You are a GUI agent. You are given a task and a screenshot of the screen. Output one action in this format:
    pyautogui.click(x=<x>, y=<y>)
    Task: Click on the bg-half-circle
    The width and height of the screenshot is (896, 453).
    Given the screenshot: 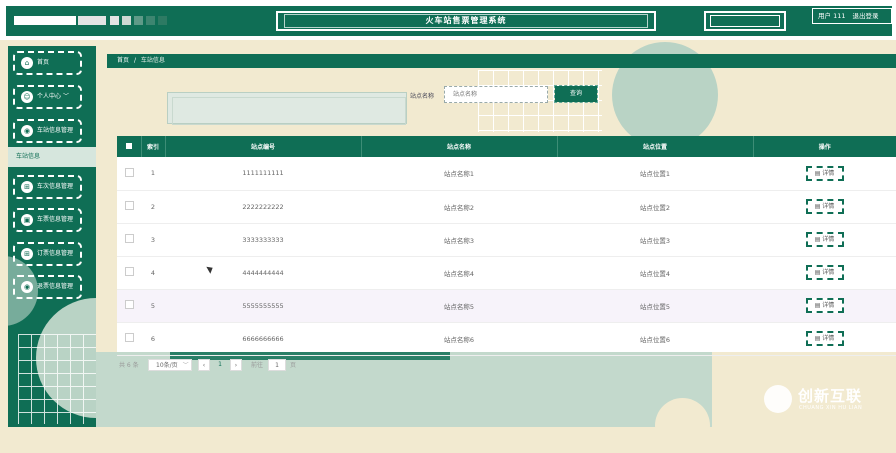 What is the action you would take?
    pyautogui.click(x=682, y=425)
    